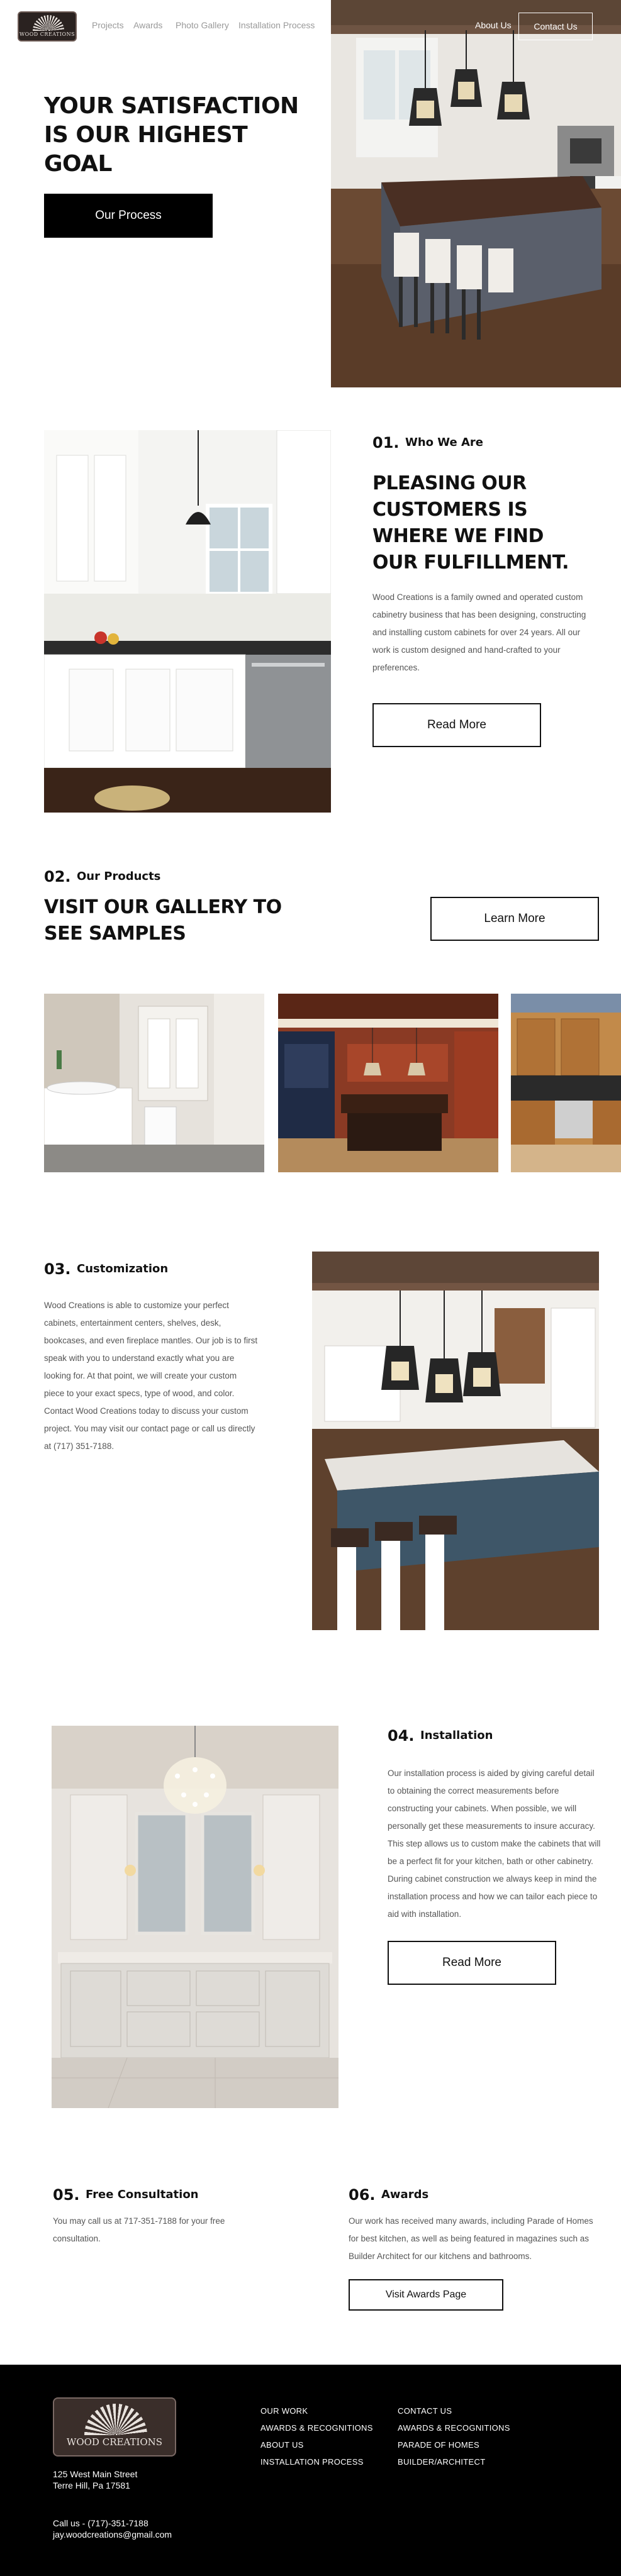 This screenshot has height=2576, width=621. Describe the element at coordinates (95, 2474) in the screenshot. I see `footer-address-line1: 125 West Main Street` at that location.